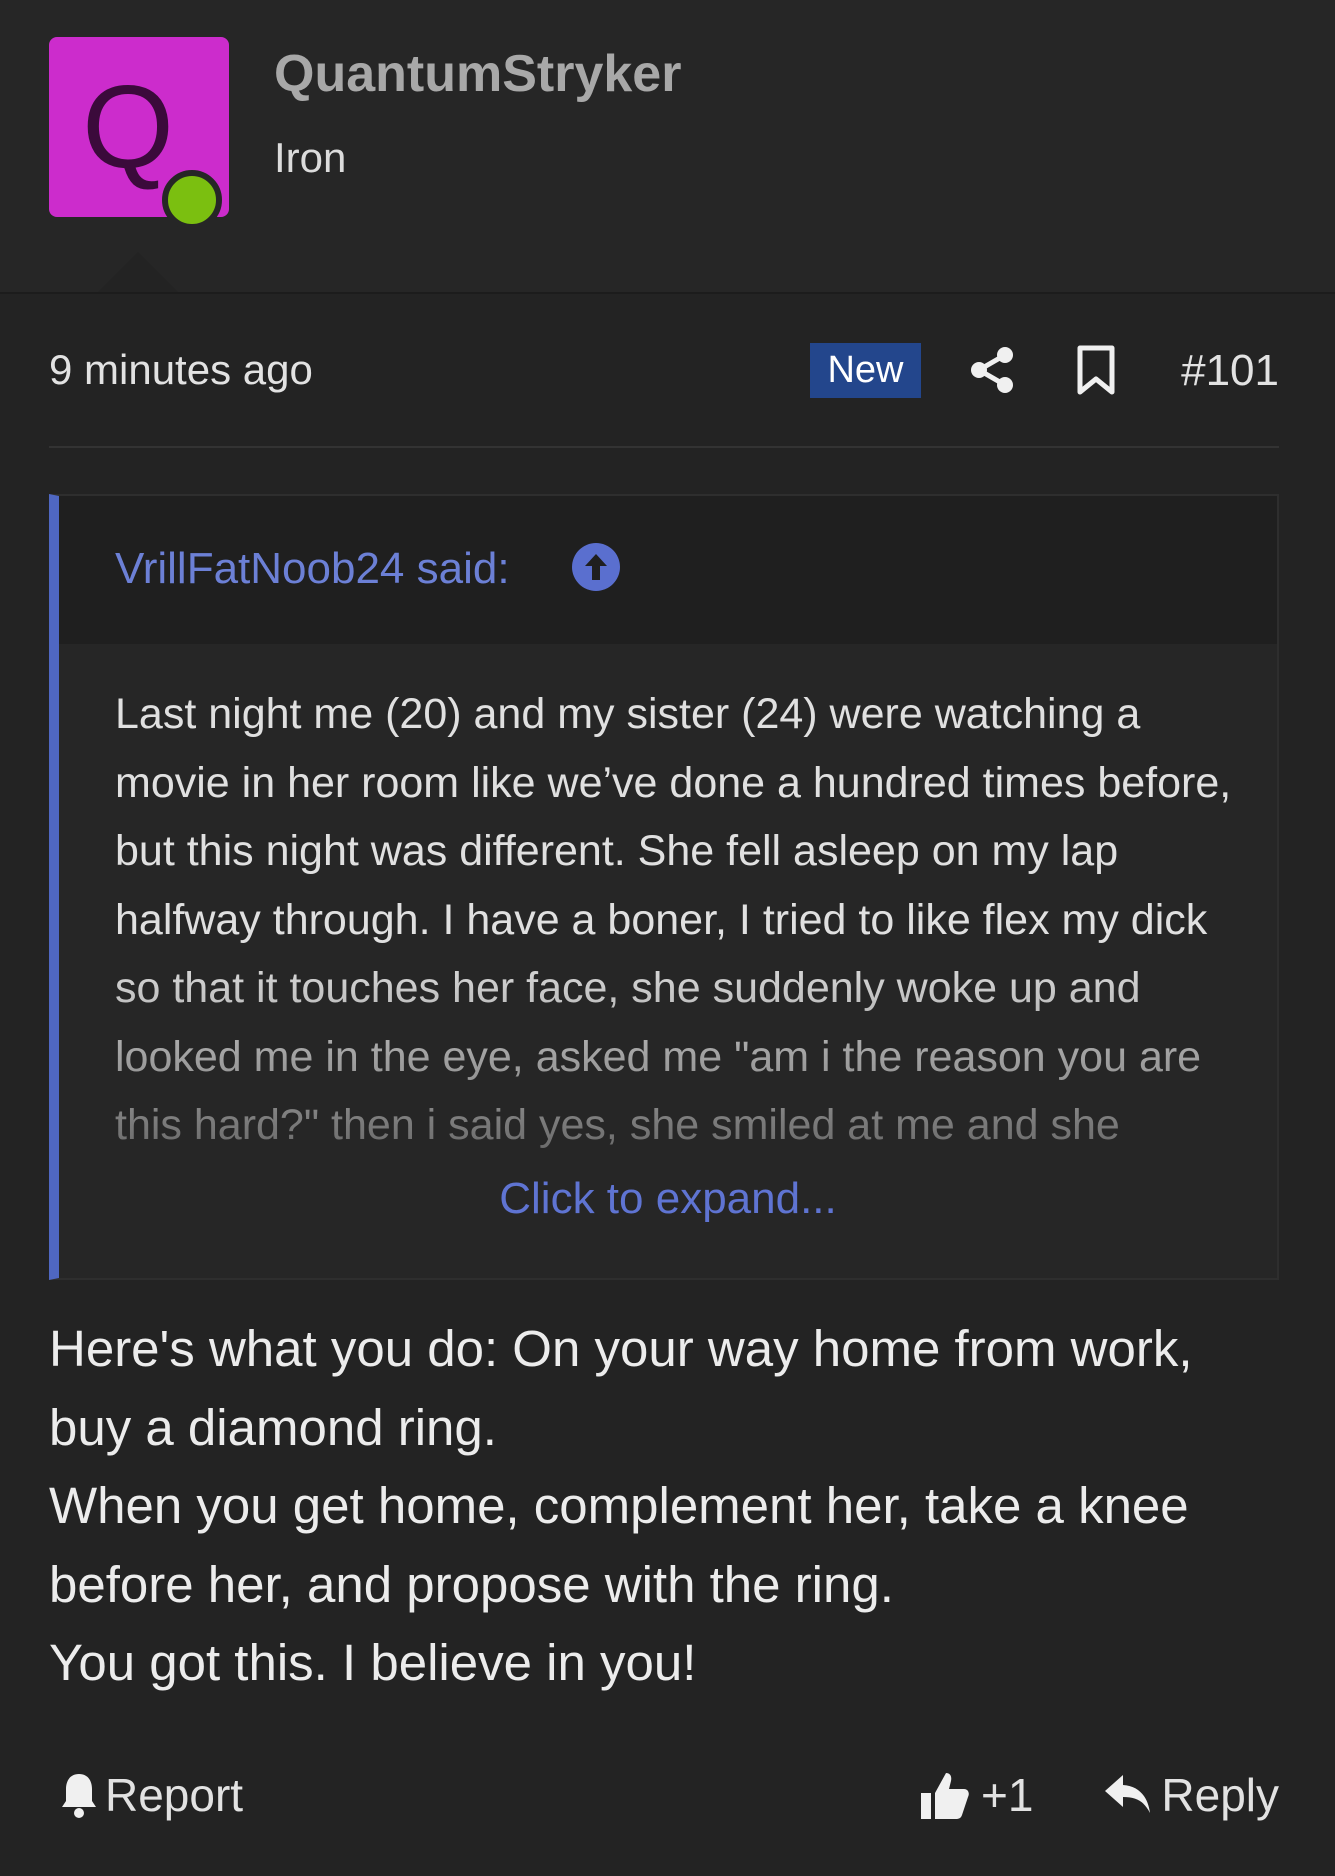 The height and width of the screenshot is (1876, 1335). Describe the element at coordinates (664, 370) in the screenshot. I see `post-meta-row: 9 minutes ago New #101` at that location.